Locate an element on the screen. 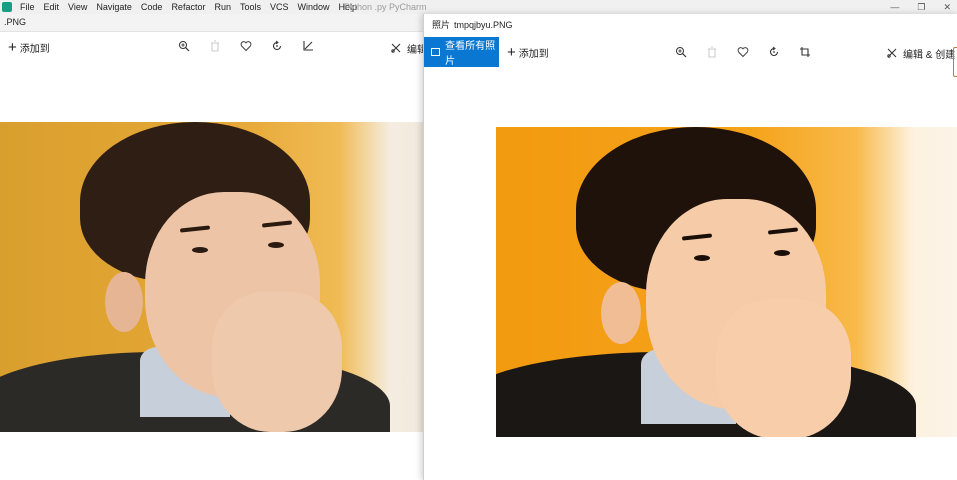 The image size is (957, 480). left-window-title: .PNG is located at coordinates (15, 22).